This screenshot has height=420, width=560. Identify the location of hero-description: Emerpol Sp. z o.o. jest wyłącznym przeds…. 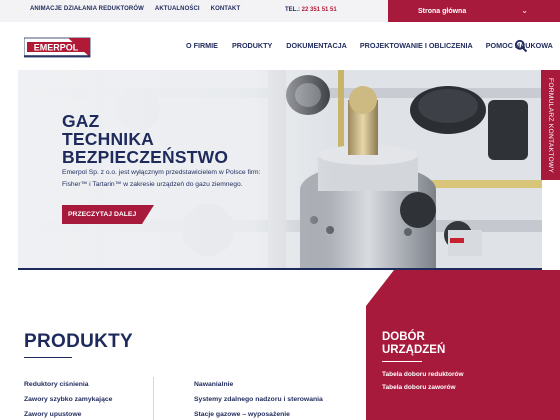
(161, 178).